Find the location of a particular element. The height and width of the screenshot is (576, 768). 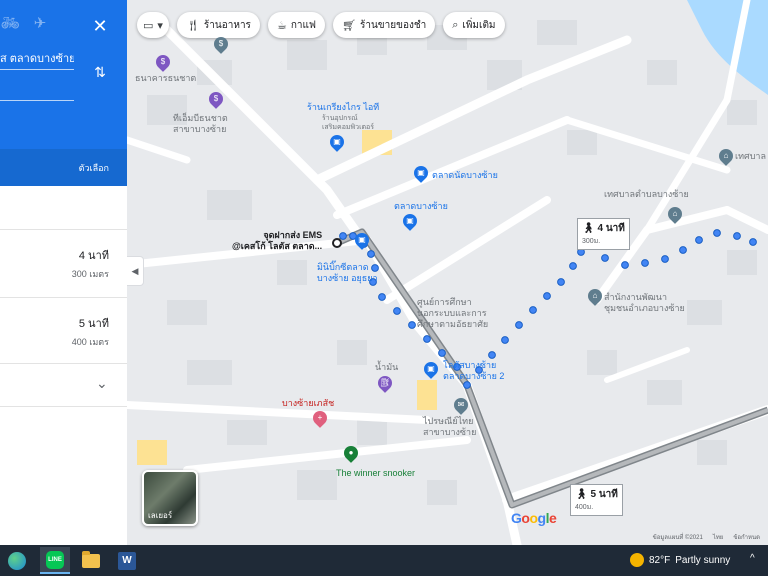

origin-marker is located at coordinates (337, 243).